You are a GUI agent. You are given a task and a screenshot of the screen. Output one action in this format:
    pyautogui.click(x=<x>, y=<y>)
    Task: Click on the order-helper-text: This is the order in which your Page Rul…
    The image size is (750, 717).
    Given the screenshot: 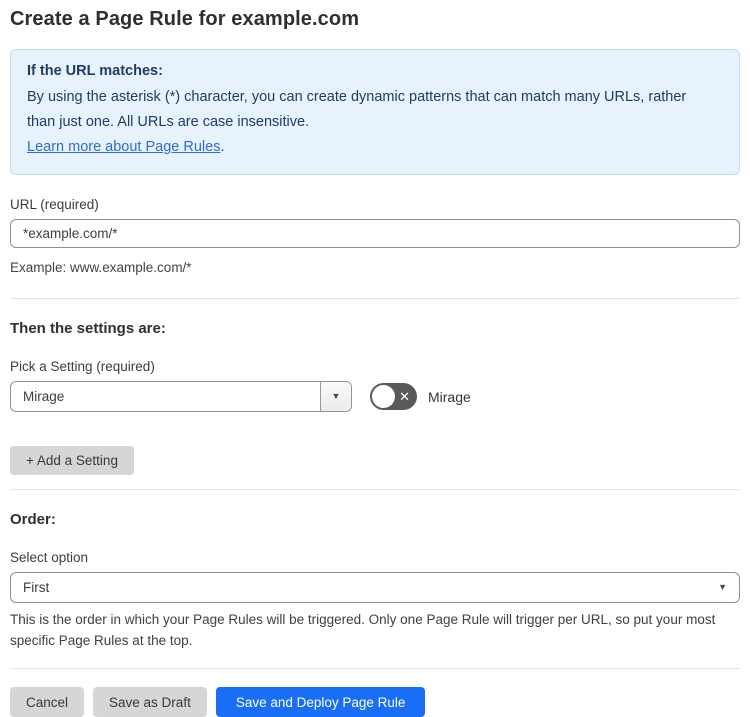 What is the action you would take?
    pyautogui.click(x=363, y=630)
    